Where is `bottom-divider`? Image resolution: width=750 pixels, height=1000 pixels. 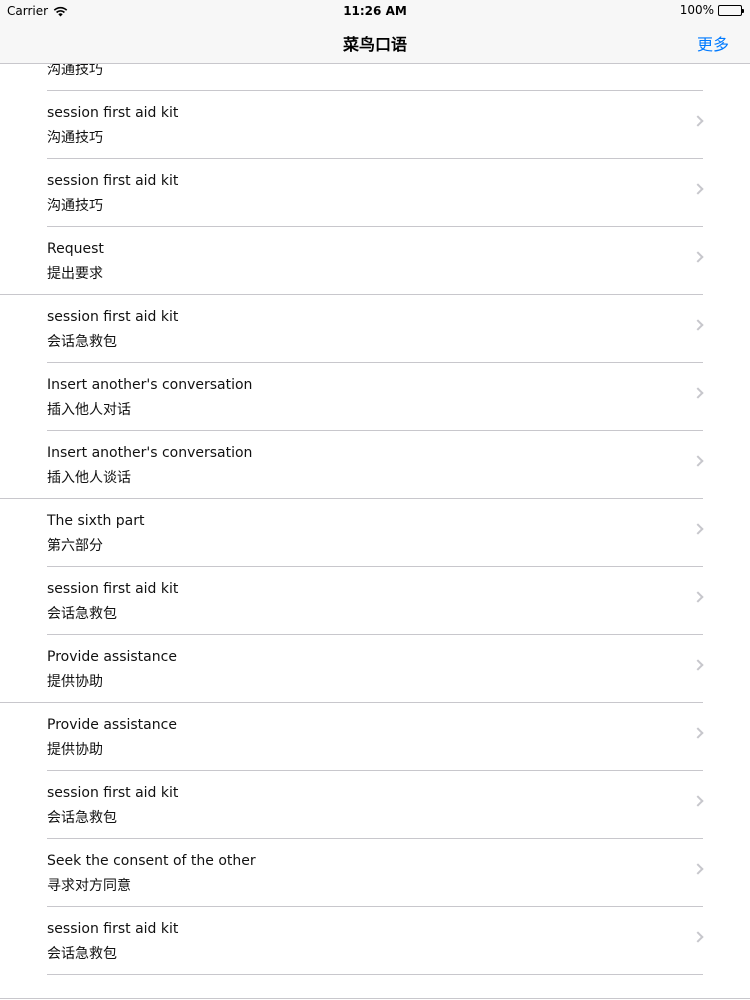
bottom-divider is located at coordinates (375, 998).